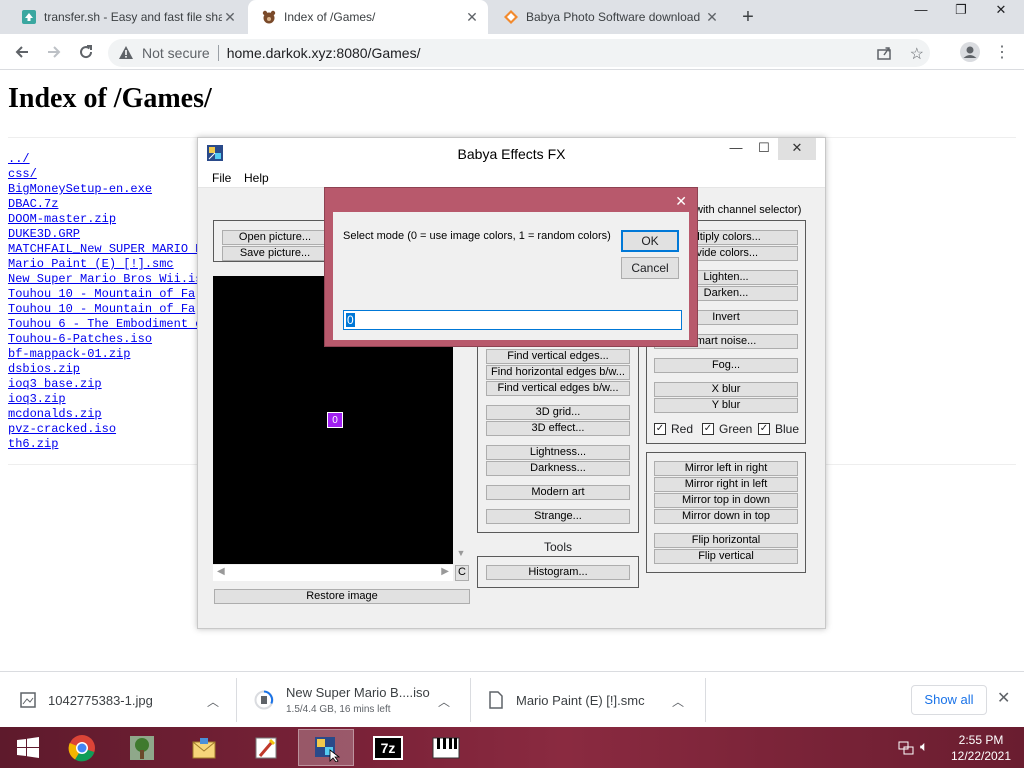 This screenshot has width=1024, height=768. What do you see at coordinates (512, 320) in the screenshot?
I see `mode-input: 0` at bounding box center [512, 320].